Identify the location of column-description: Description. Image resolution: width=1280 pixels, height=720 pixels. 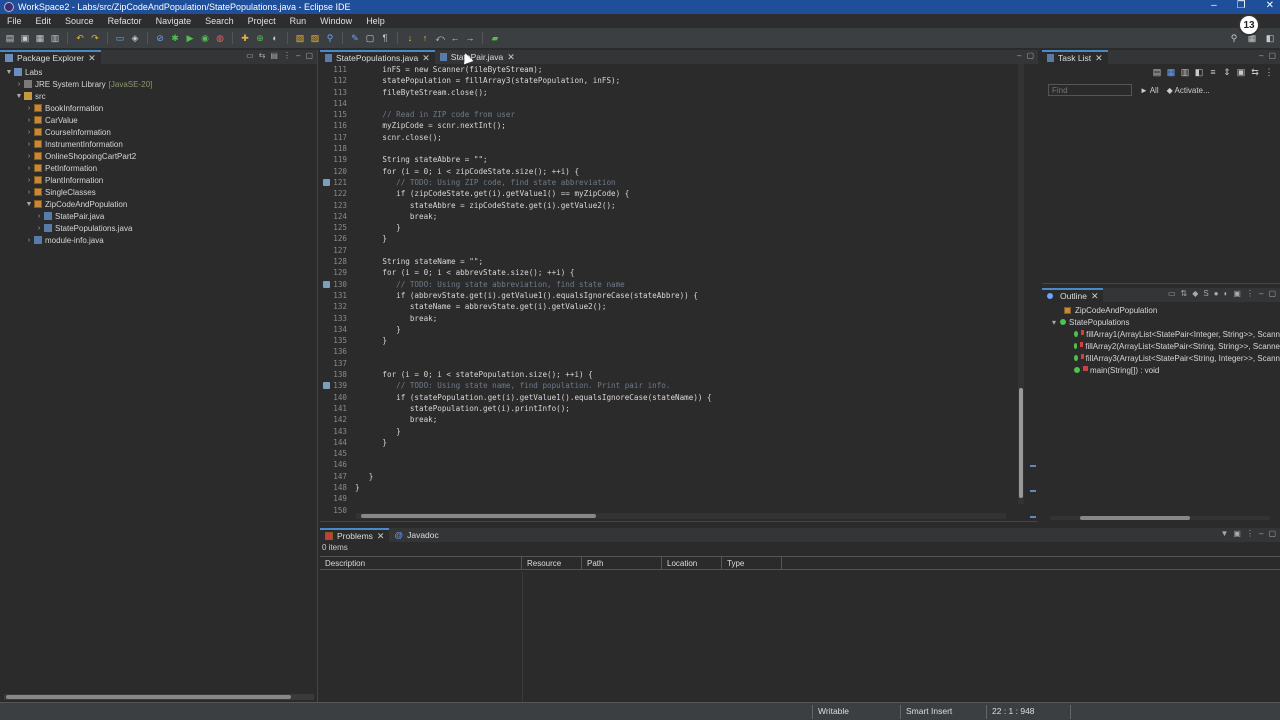
(421, 563).